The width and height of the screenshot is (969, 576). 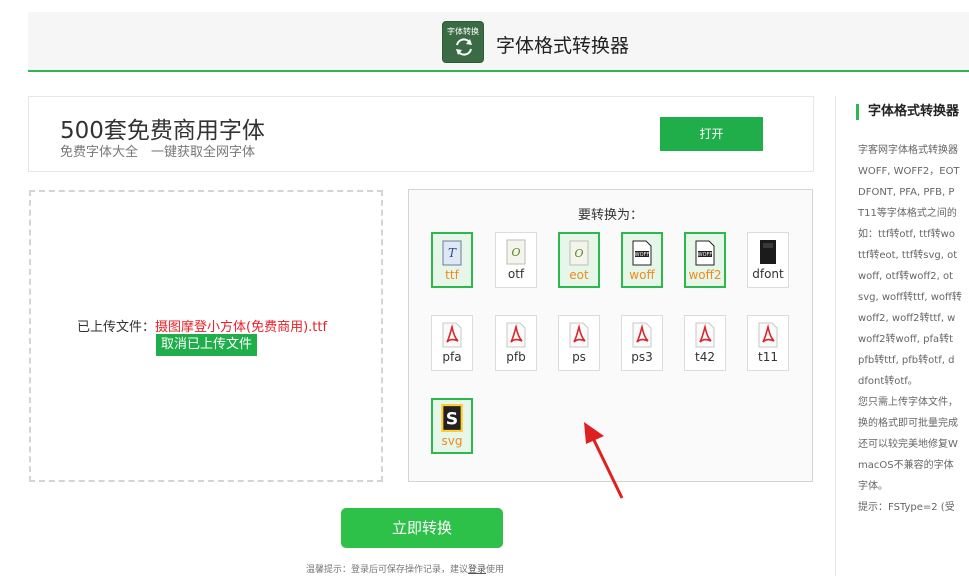 I want to click on format-option-pfb: pfb, so click(x=516, y=343).